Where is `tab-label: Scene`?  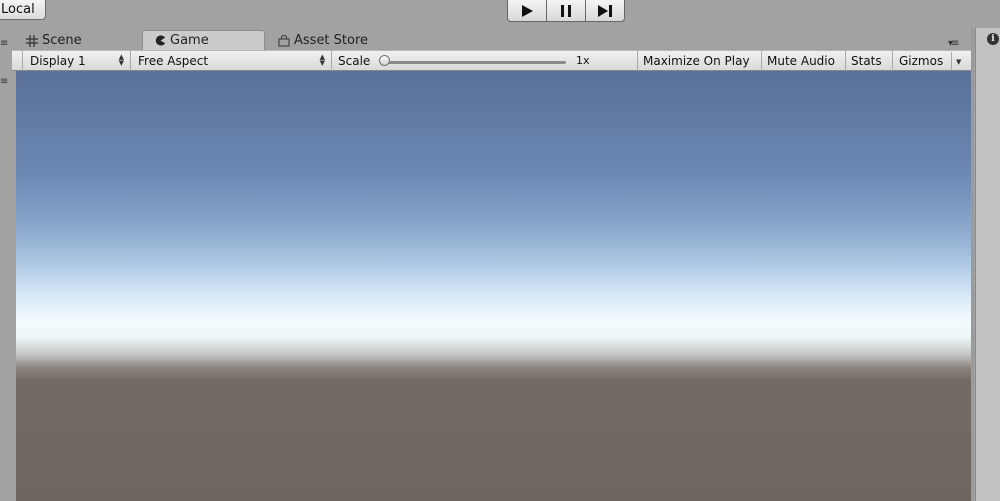
tab-label: Scene is located at coordinates (62, 40).